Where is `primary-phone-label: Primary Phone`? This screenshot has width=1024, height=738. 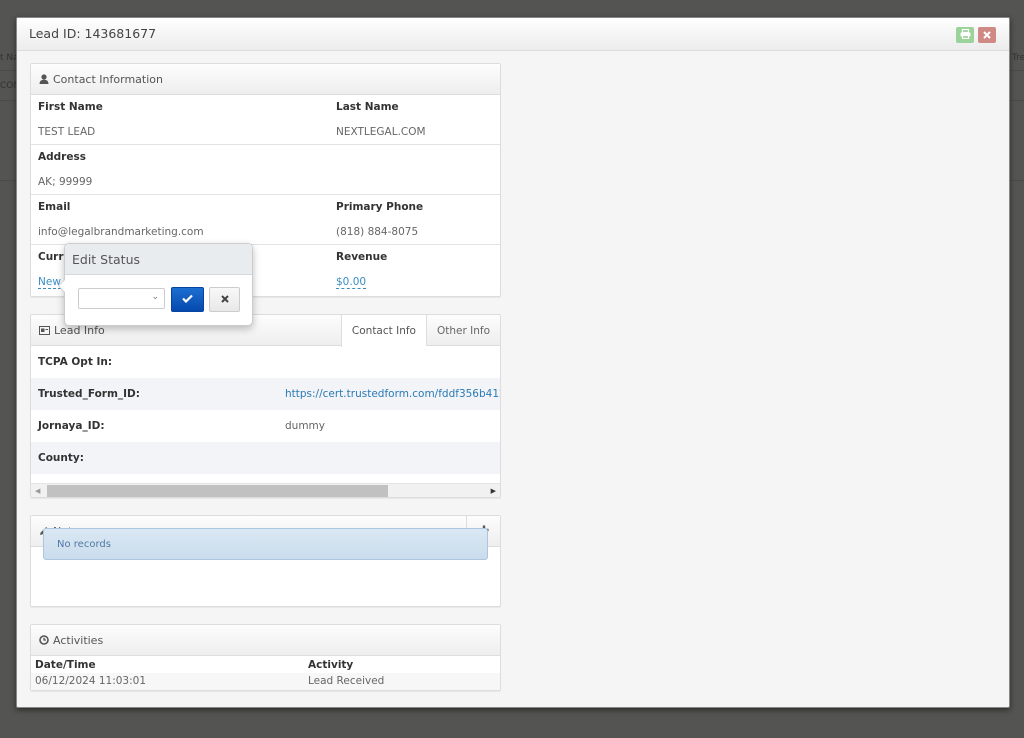
primary-phone-label: Primary Phone is located at coordinates (380, 207).